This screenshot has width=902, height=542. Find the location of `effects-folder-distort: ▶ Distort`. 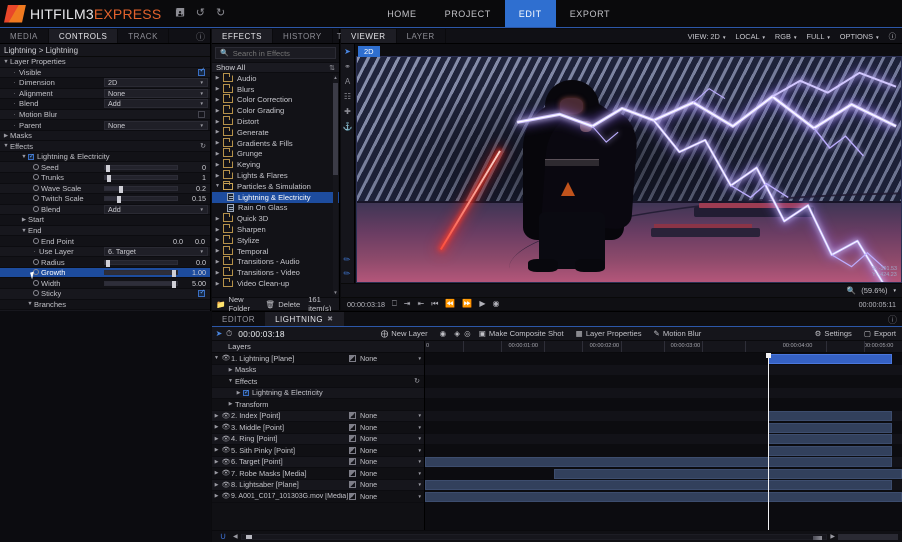

effects-folder-distort: ▶ Distort is located at coordinates (275, 121).